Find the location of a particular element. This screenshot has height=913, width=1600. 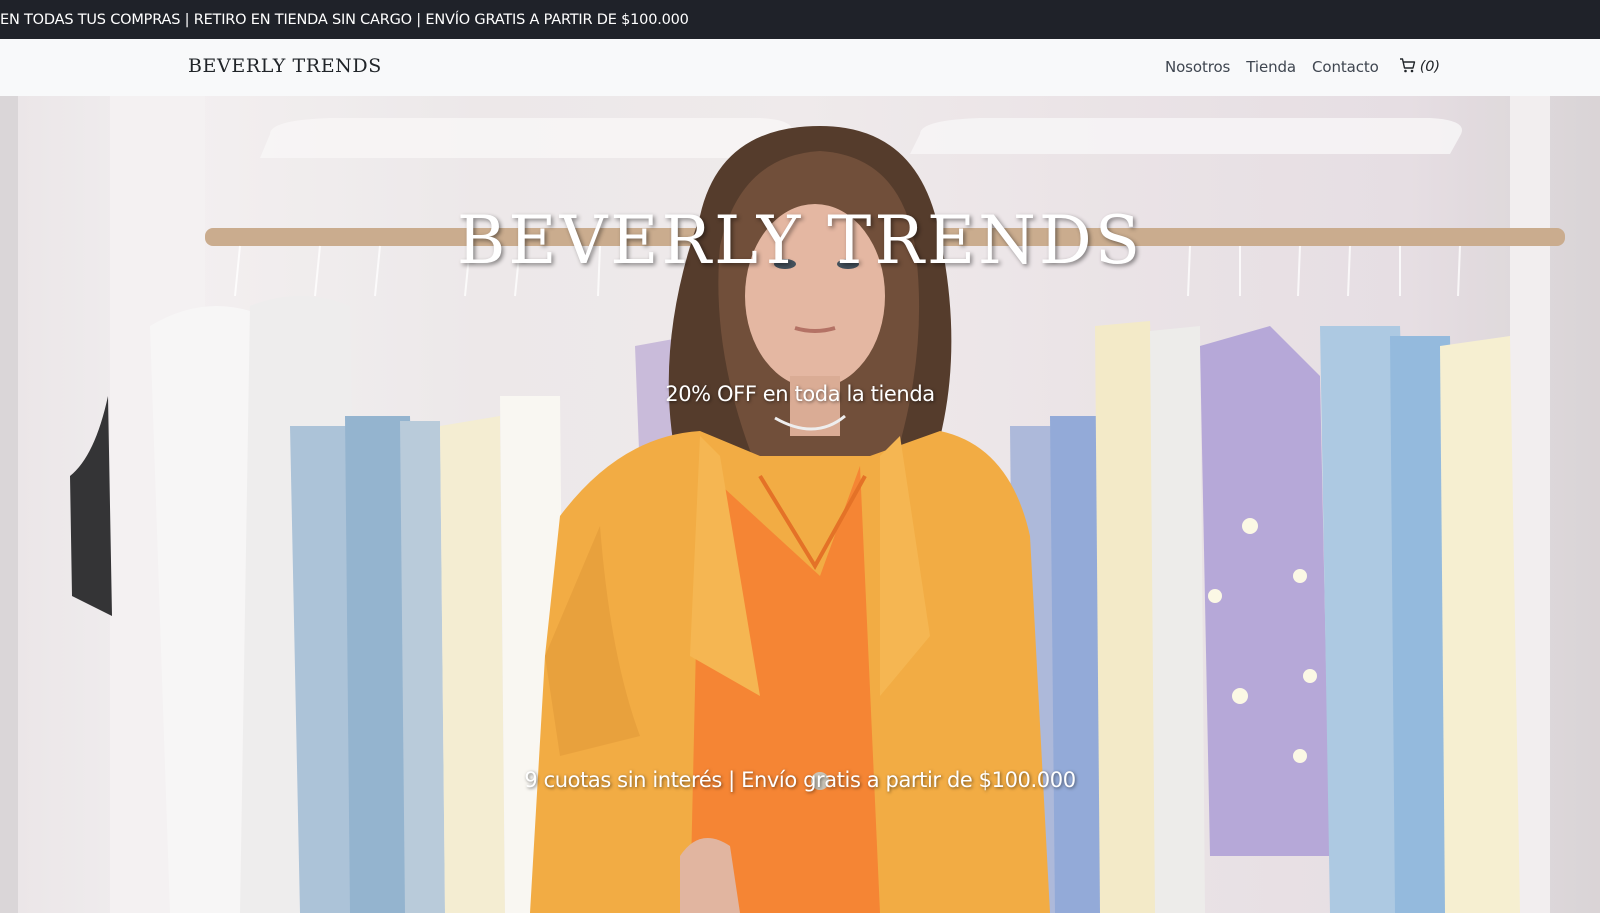

nav-link-contacto: Contacto is located at coordinates (1345, 67).